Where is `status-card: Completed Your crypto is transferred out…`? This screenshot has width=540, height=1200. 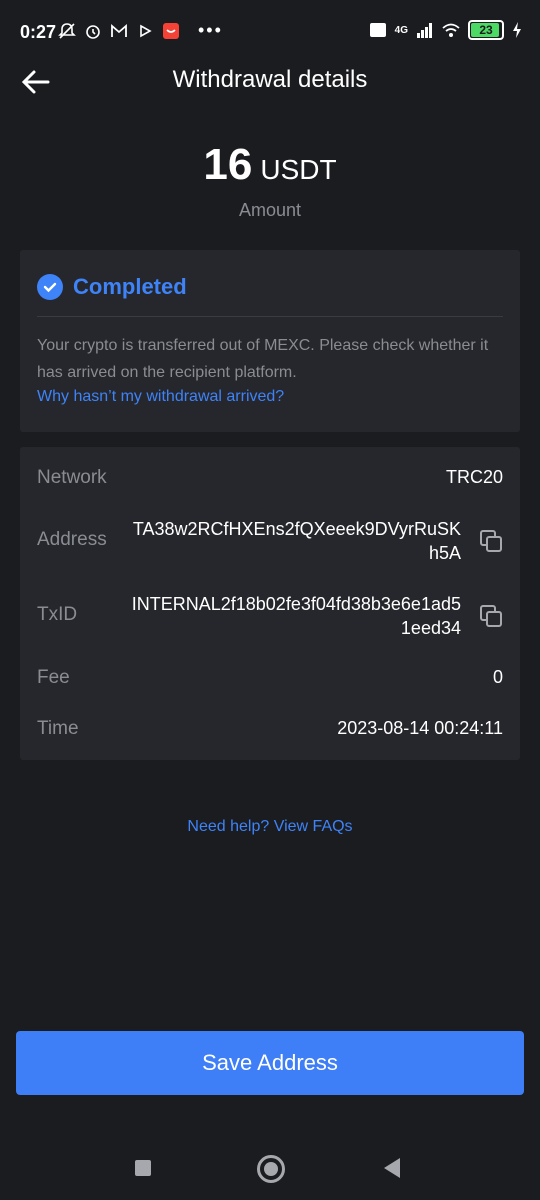 status-card: Completed Your crypto is transferred out… is located at coordinates (270, 341).